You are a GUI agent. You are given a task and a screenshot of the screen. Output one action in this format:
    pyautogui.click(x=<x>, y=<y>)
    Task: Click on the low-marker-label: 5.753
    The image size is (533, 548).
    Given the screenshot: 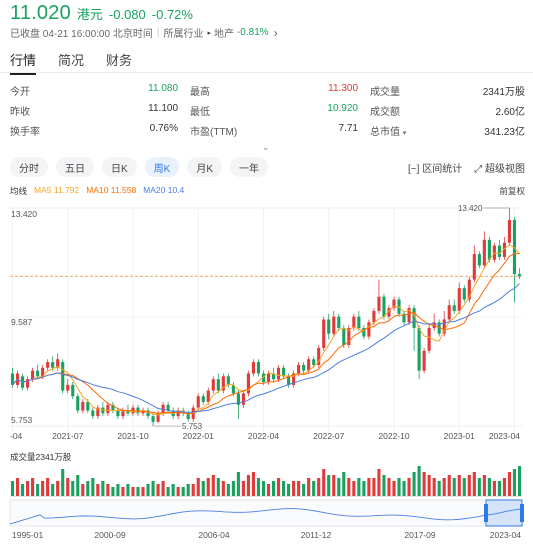 What is the action you would take?
    pyautogui.click(x=192, y=426)
    